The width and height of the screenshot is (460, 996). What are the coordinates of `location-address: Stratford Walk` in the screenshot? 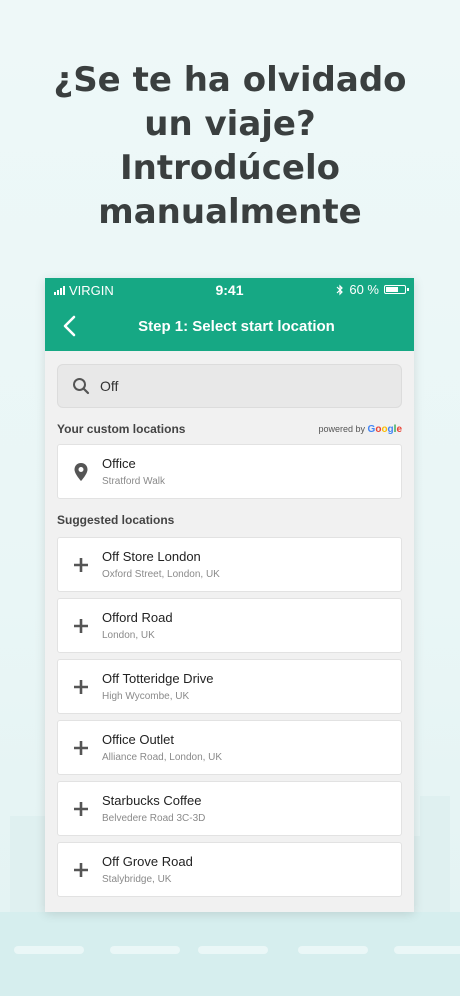 It's located at (133, 481).